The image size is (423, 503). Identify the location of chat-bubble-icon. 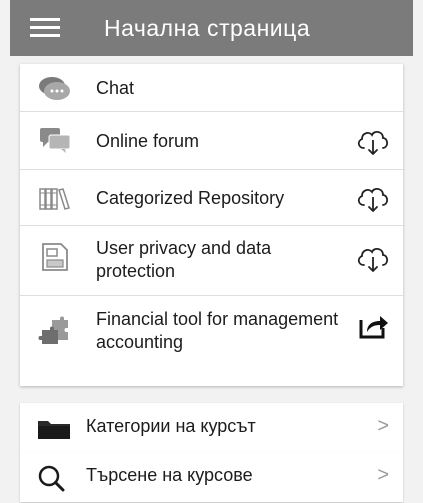
(55, 90).